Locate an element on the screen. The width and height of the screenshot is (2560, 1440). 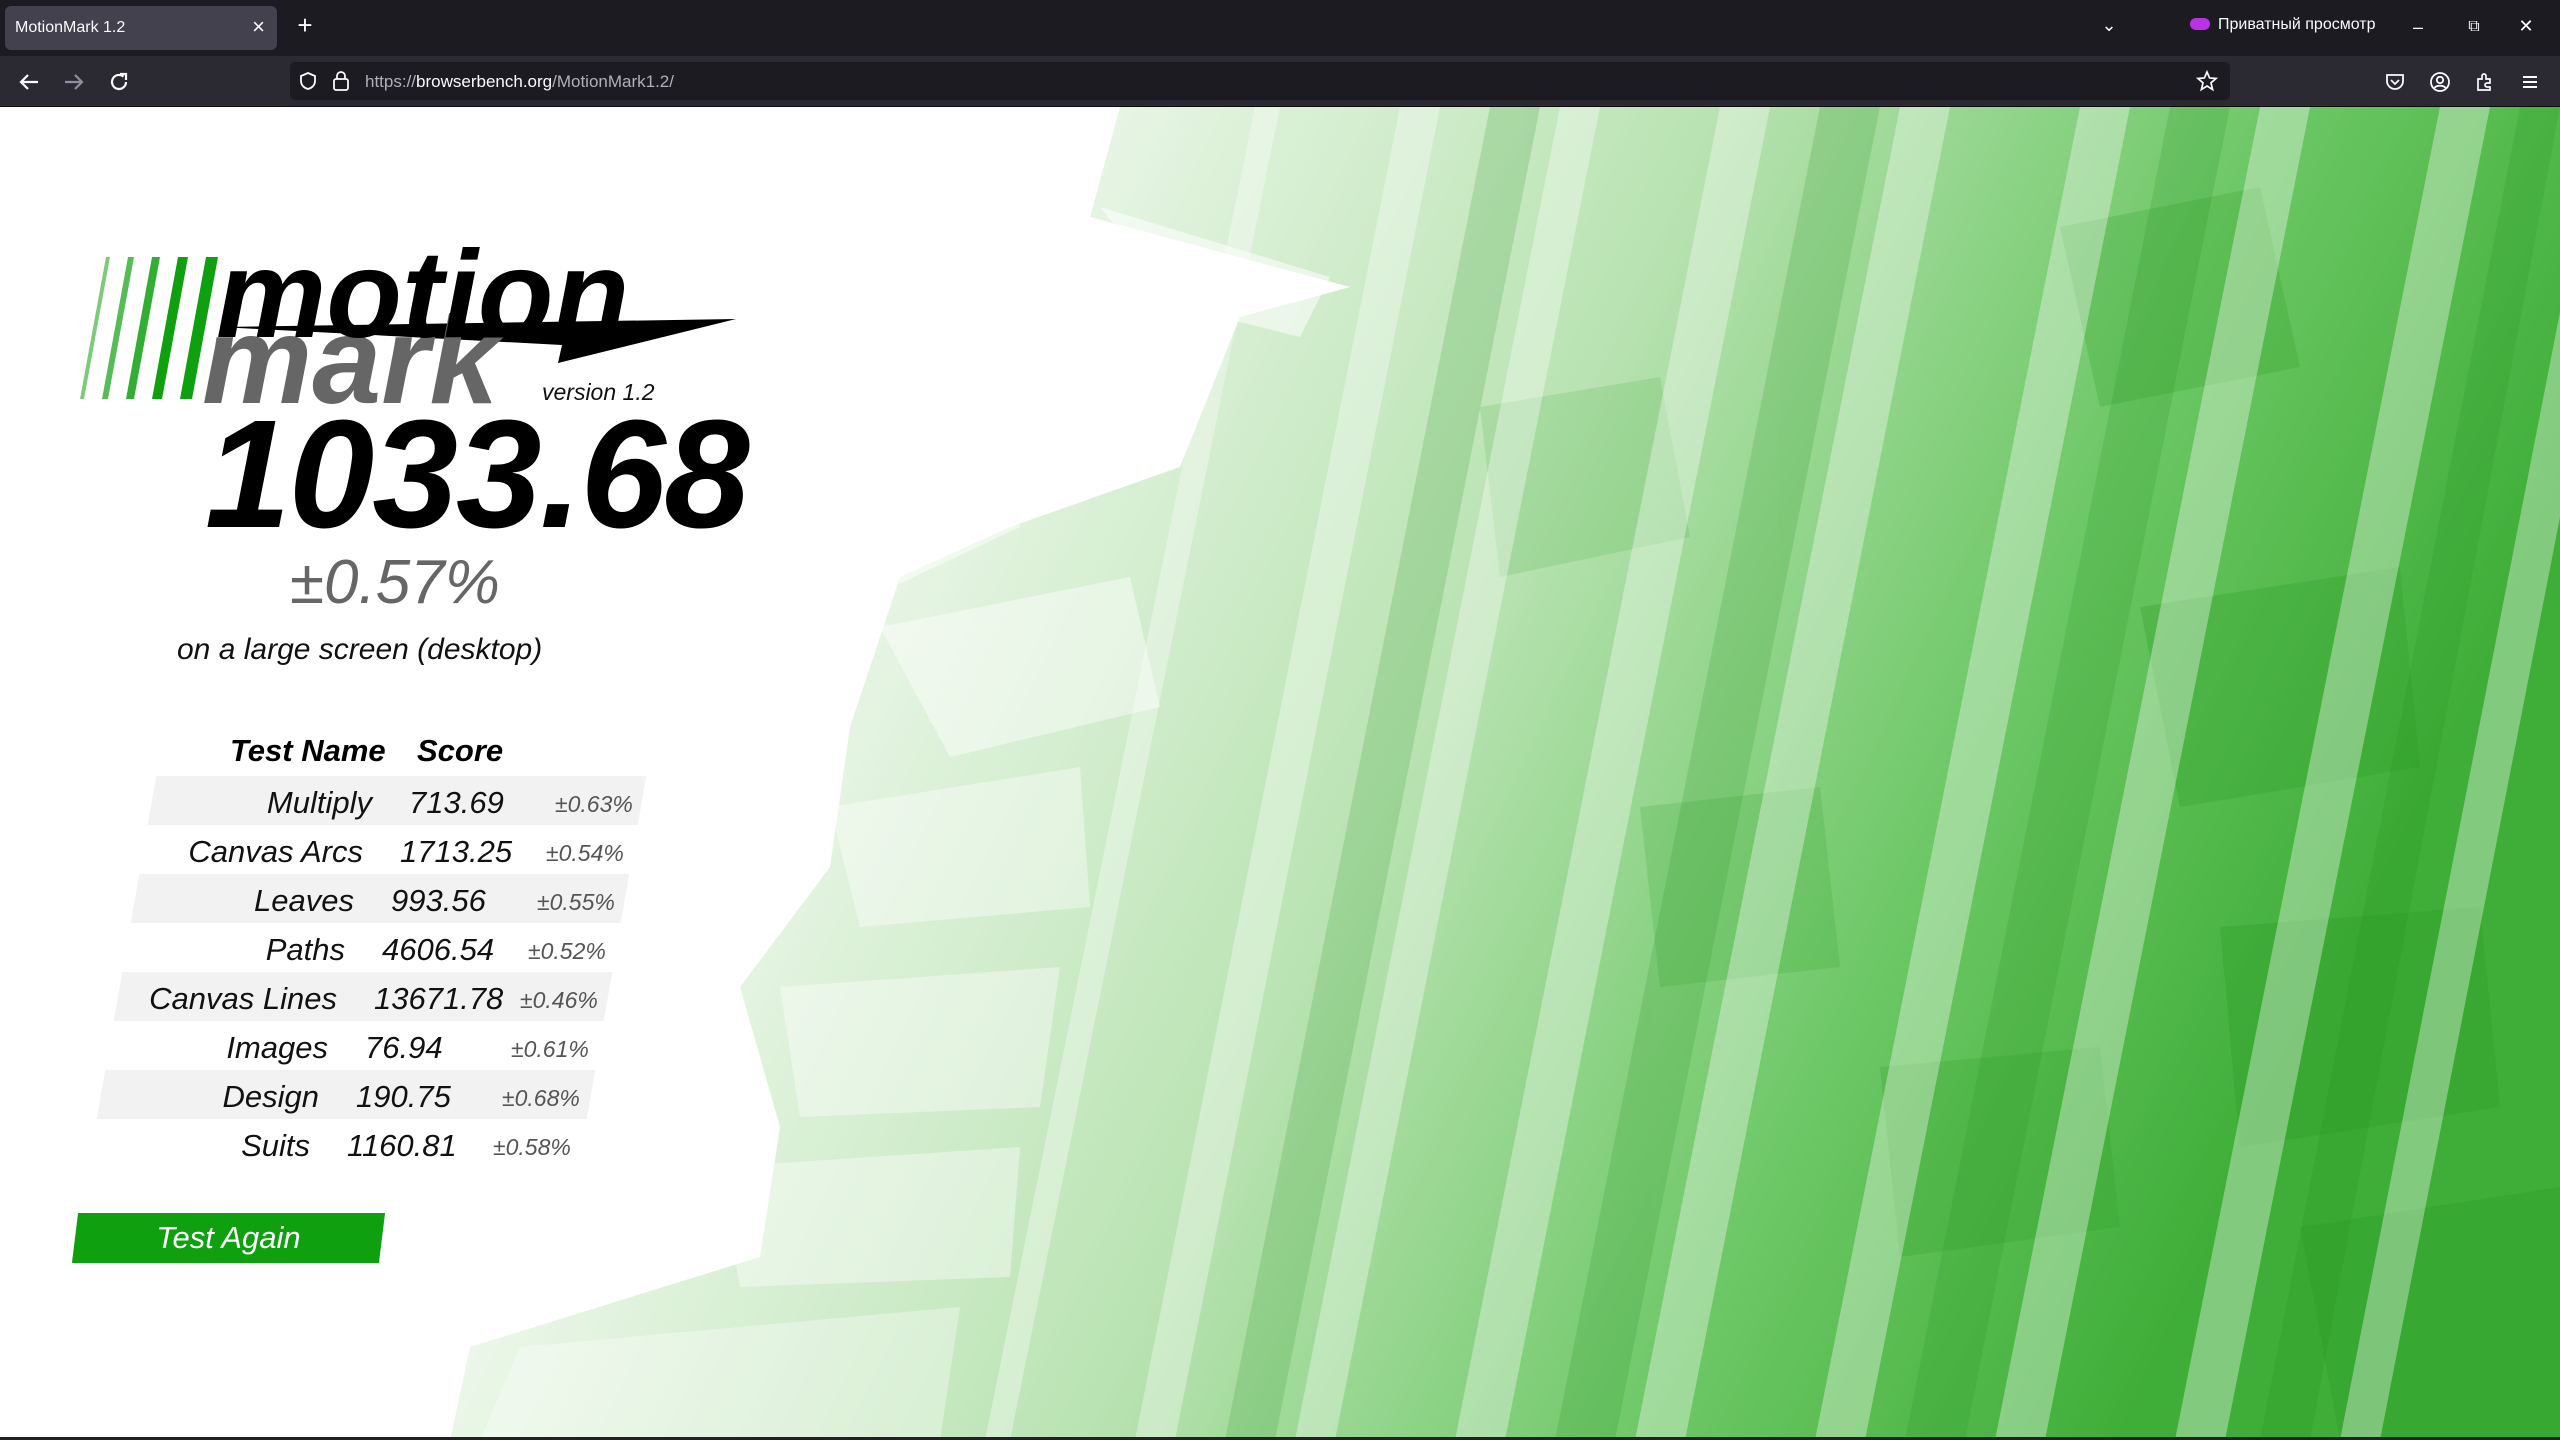
test-again-button: Test Again is located at coordinates (228, 1238).